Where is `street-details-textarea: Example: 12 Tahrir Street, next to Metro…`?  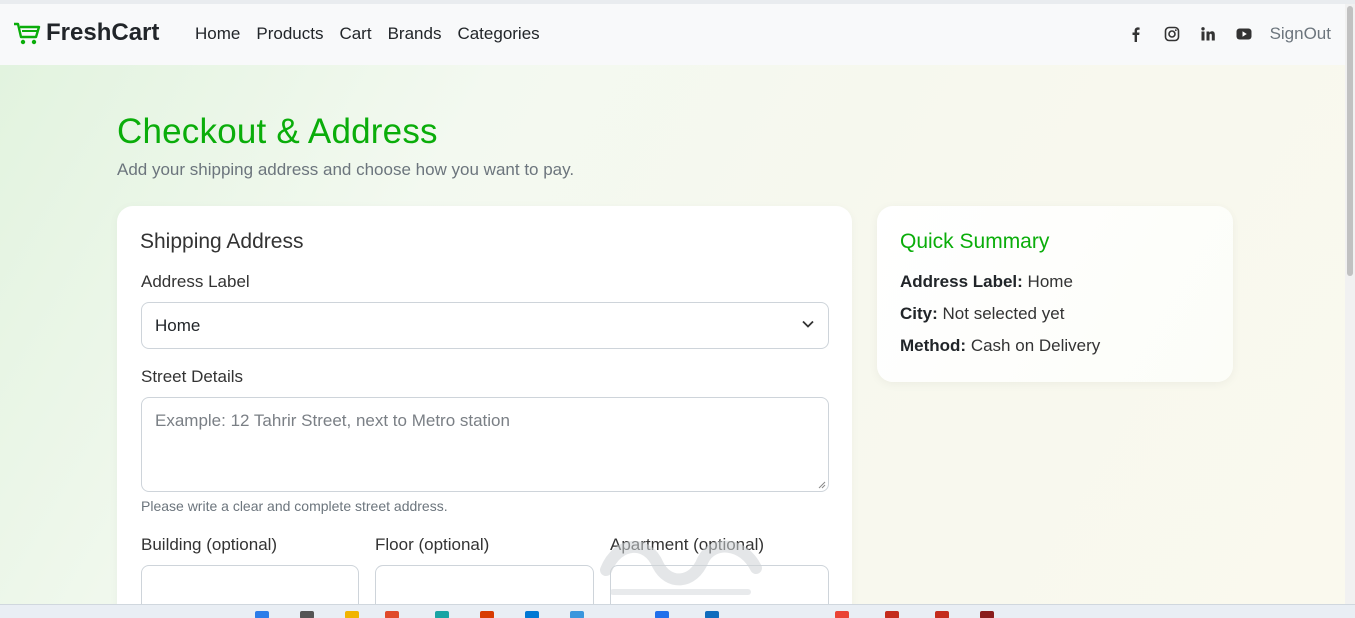 street-details-textarea: Example: 12 Tahrir Street, next to Metro… is located at coordinates (485, 444).